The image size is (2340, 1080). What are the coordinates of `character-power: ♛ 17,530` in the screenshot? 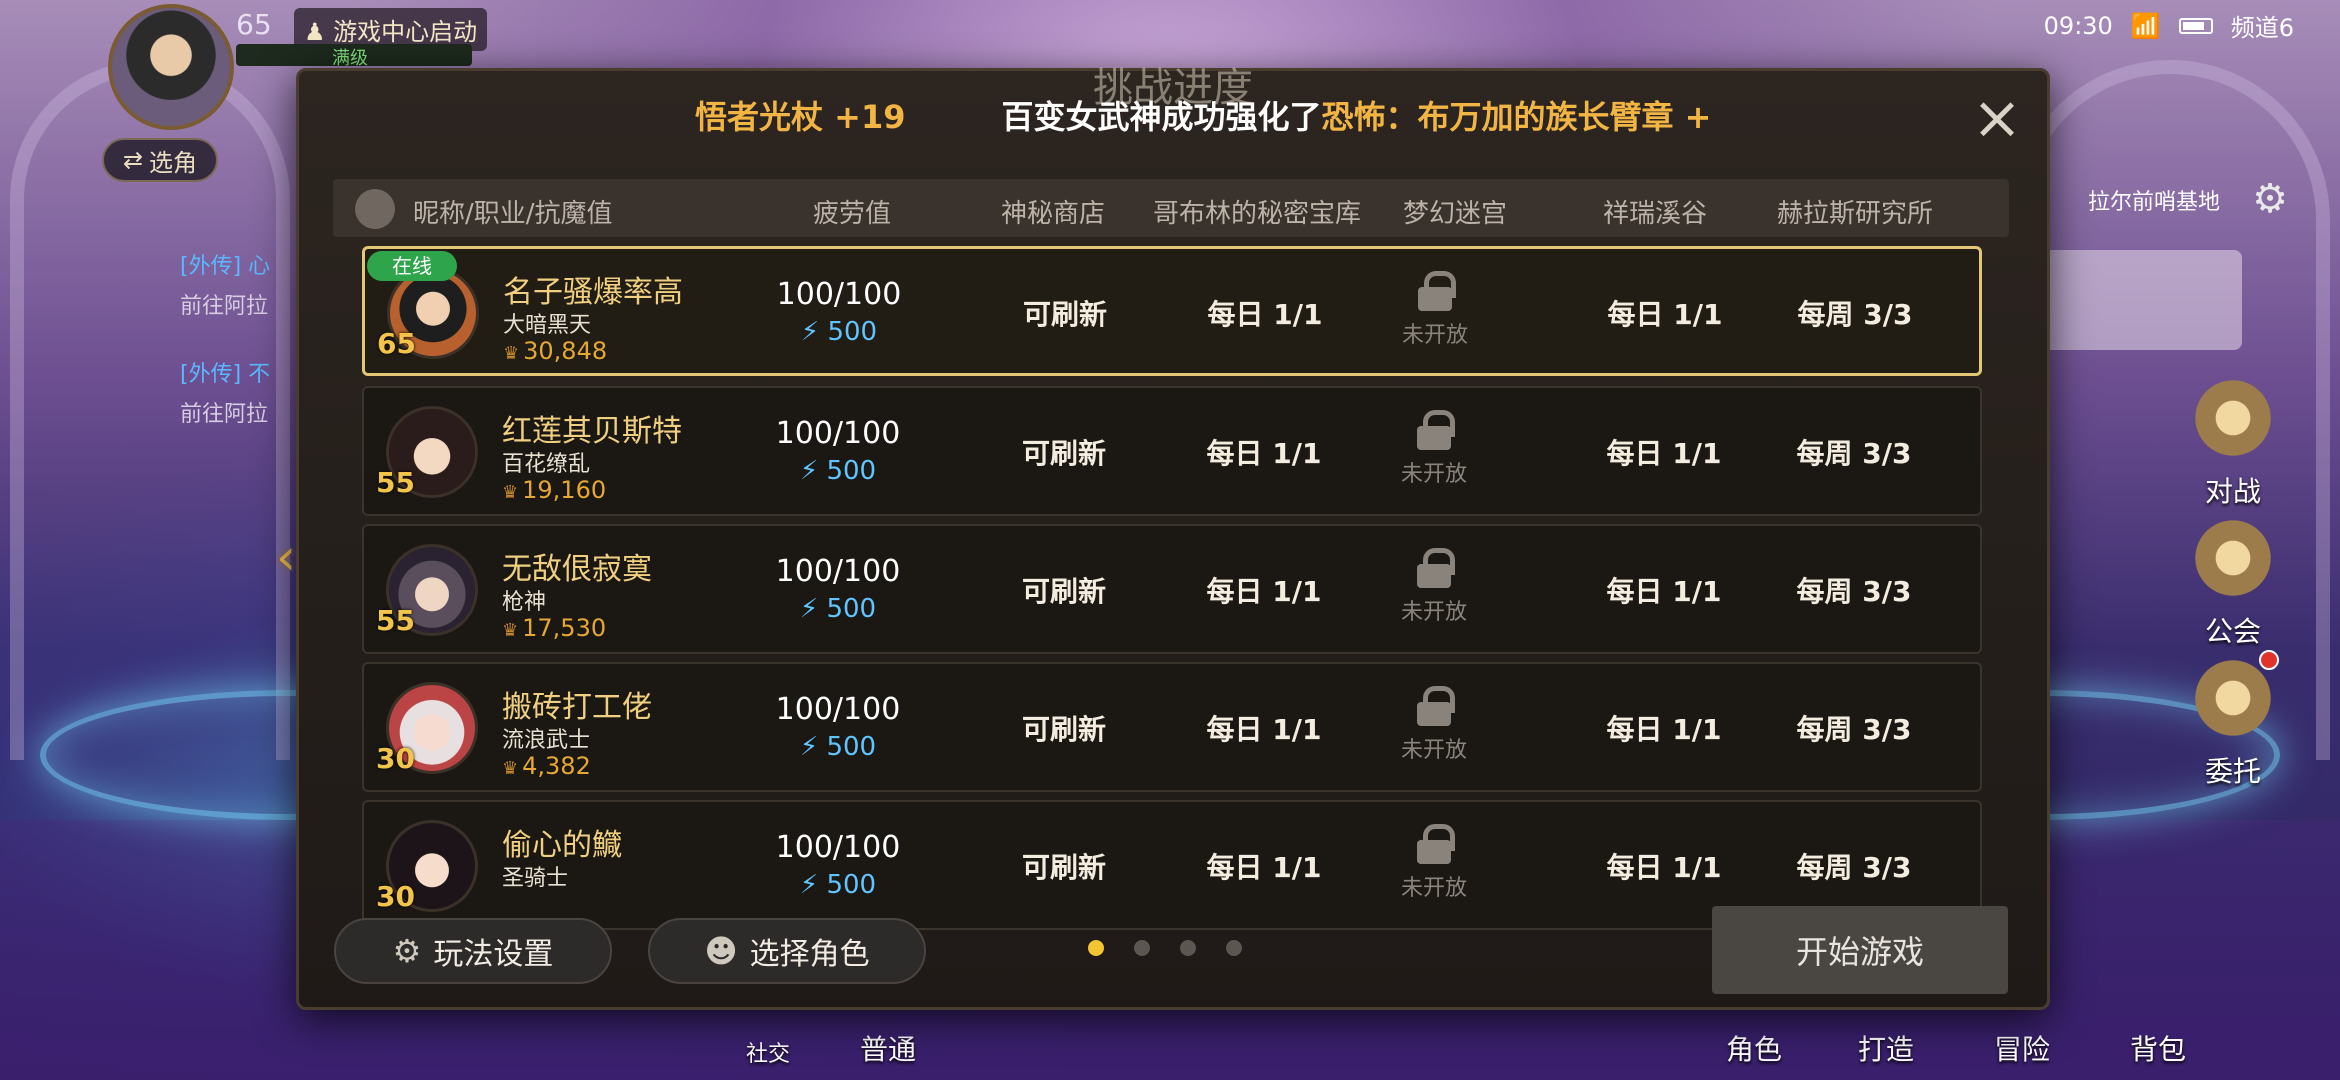 It's located at (554, 628).